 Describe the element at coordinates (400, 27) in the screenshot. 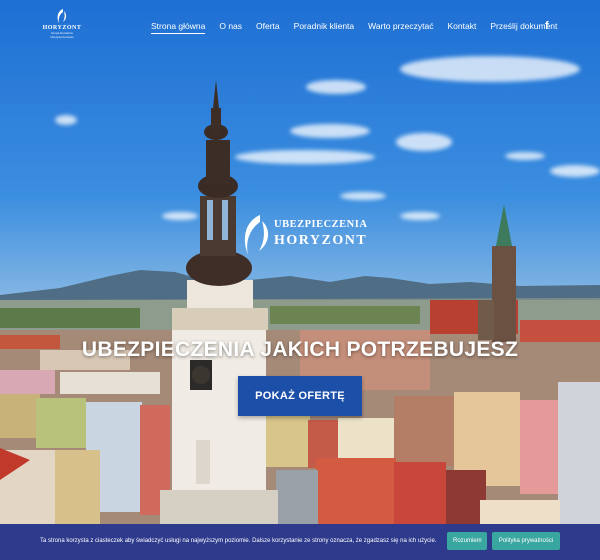

I see `menu-item-reading: Warto przeczytać` at that location.